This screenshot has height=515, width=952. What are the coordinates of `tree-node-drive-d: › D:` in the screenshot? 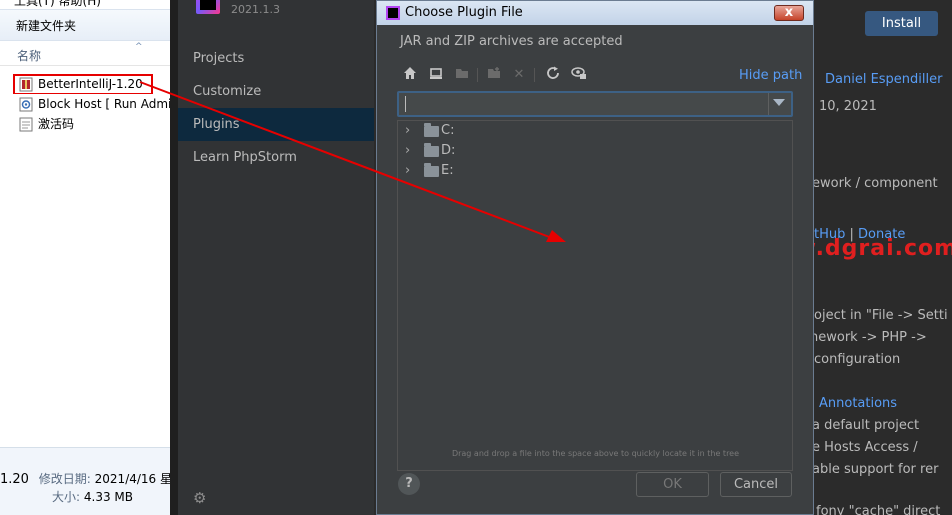 It's located at (595, 151).